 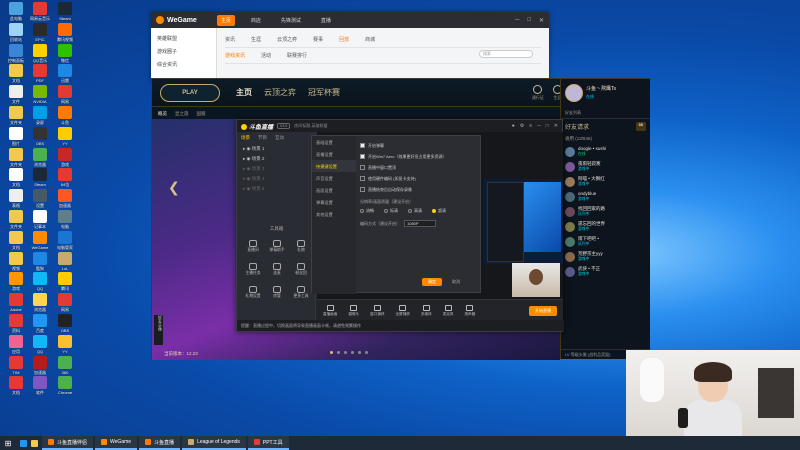 I want to click on wegame-nav-test: 先锋测试, so click(x=291, y=20).